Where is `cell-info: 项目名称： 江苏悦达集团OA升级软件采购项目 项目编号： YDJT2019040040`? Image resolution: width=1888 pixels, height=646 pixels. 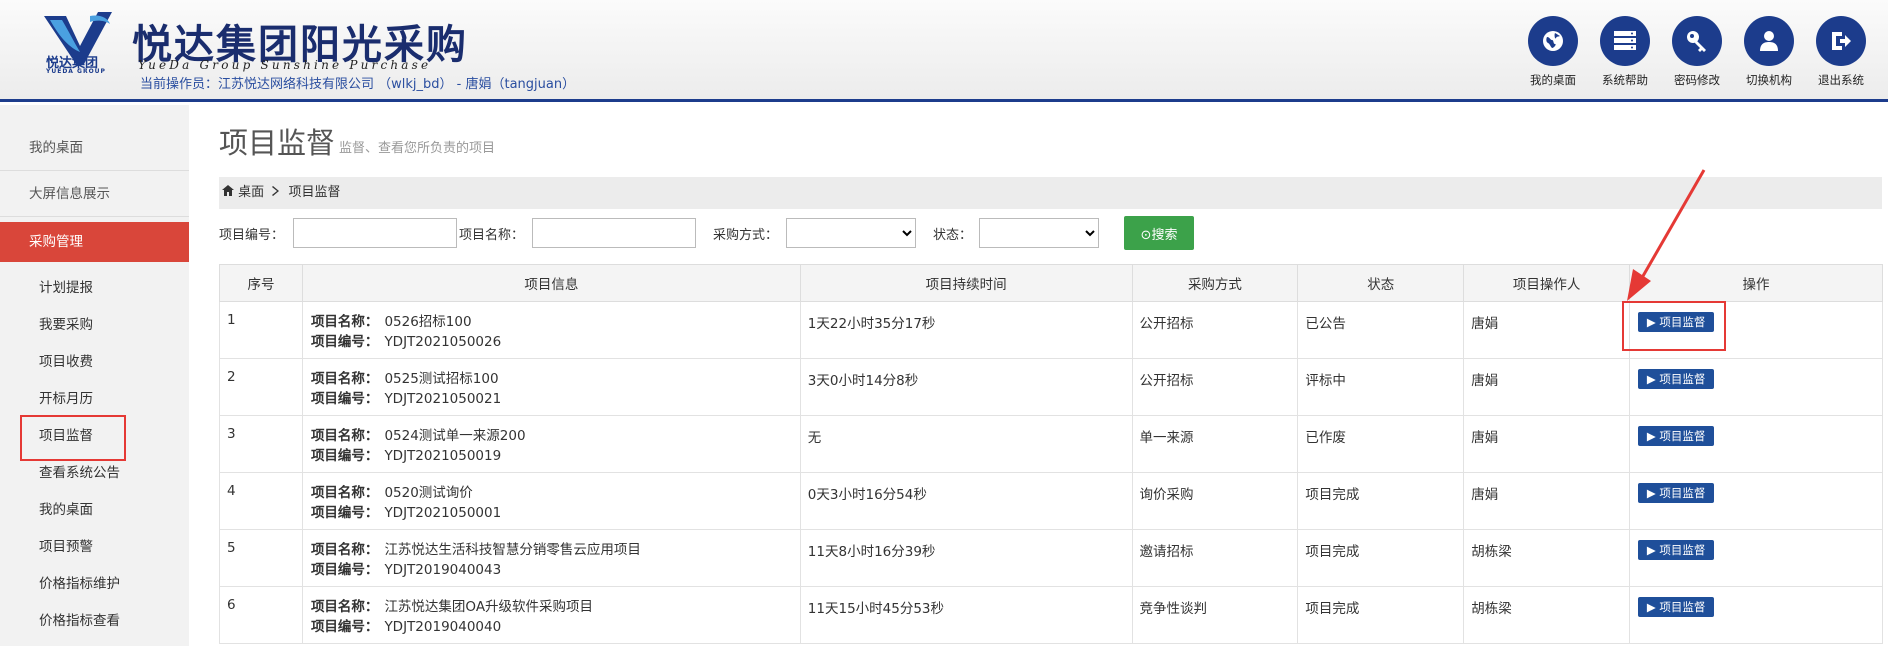 cell-info: 项目名称： 江苏悦达集团OA升级软件采购项目 项目编号： YDJT2019040040 is located at coordinates (551, 615).